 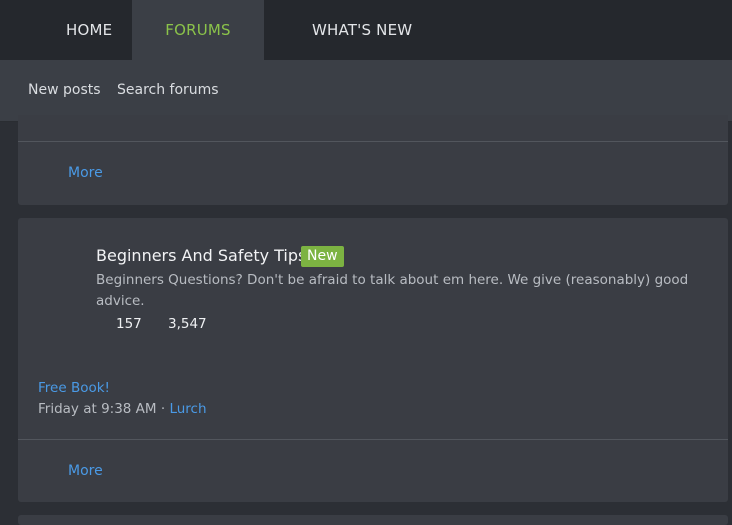 What do you see at coordinates (198, 30) in the screenshot?
I see `tab-forums: FORUMS` at bounding box center [198, 30].